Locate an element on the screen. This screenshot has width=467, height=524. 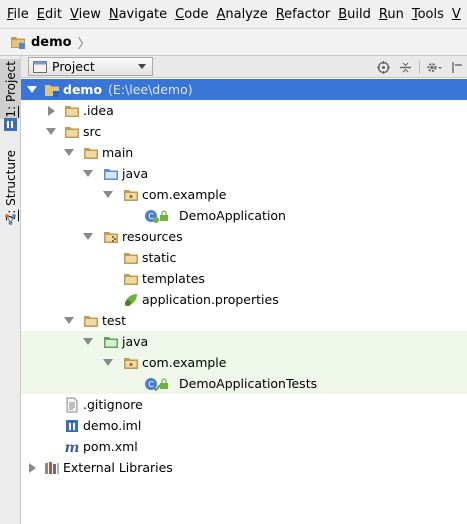
tree-node-test-java: java is located at coordinates (244, 341).